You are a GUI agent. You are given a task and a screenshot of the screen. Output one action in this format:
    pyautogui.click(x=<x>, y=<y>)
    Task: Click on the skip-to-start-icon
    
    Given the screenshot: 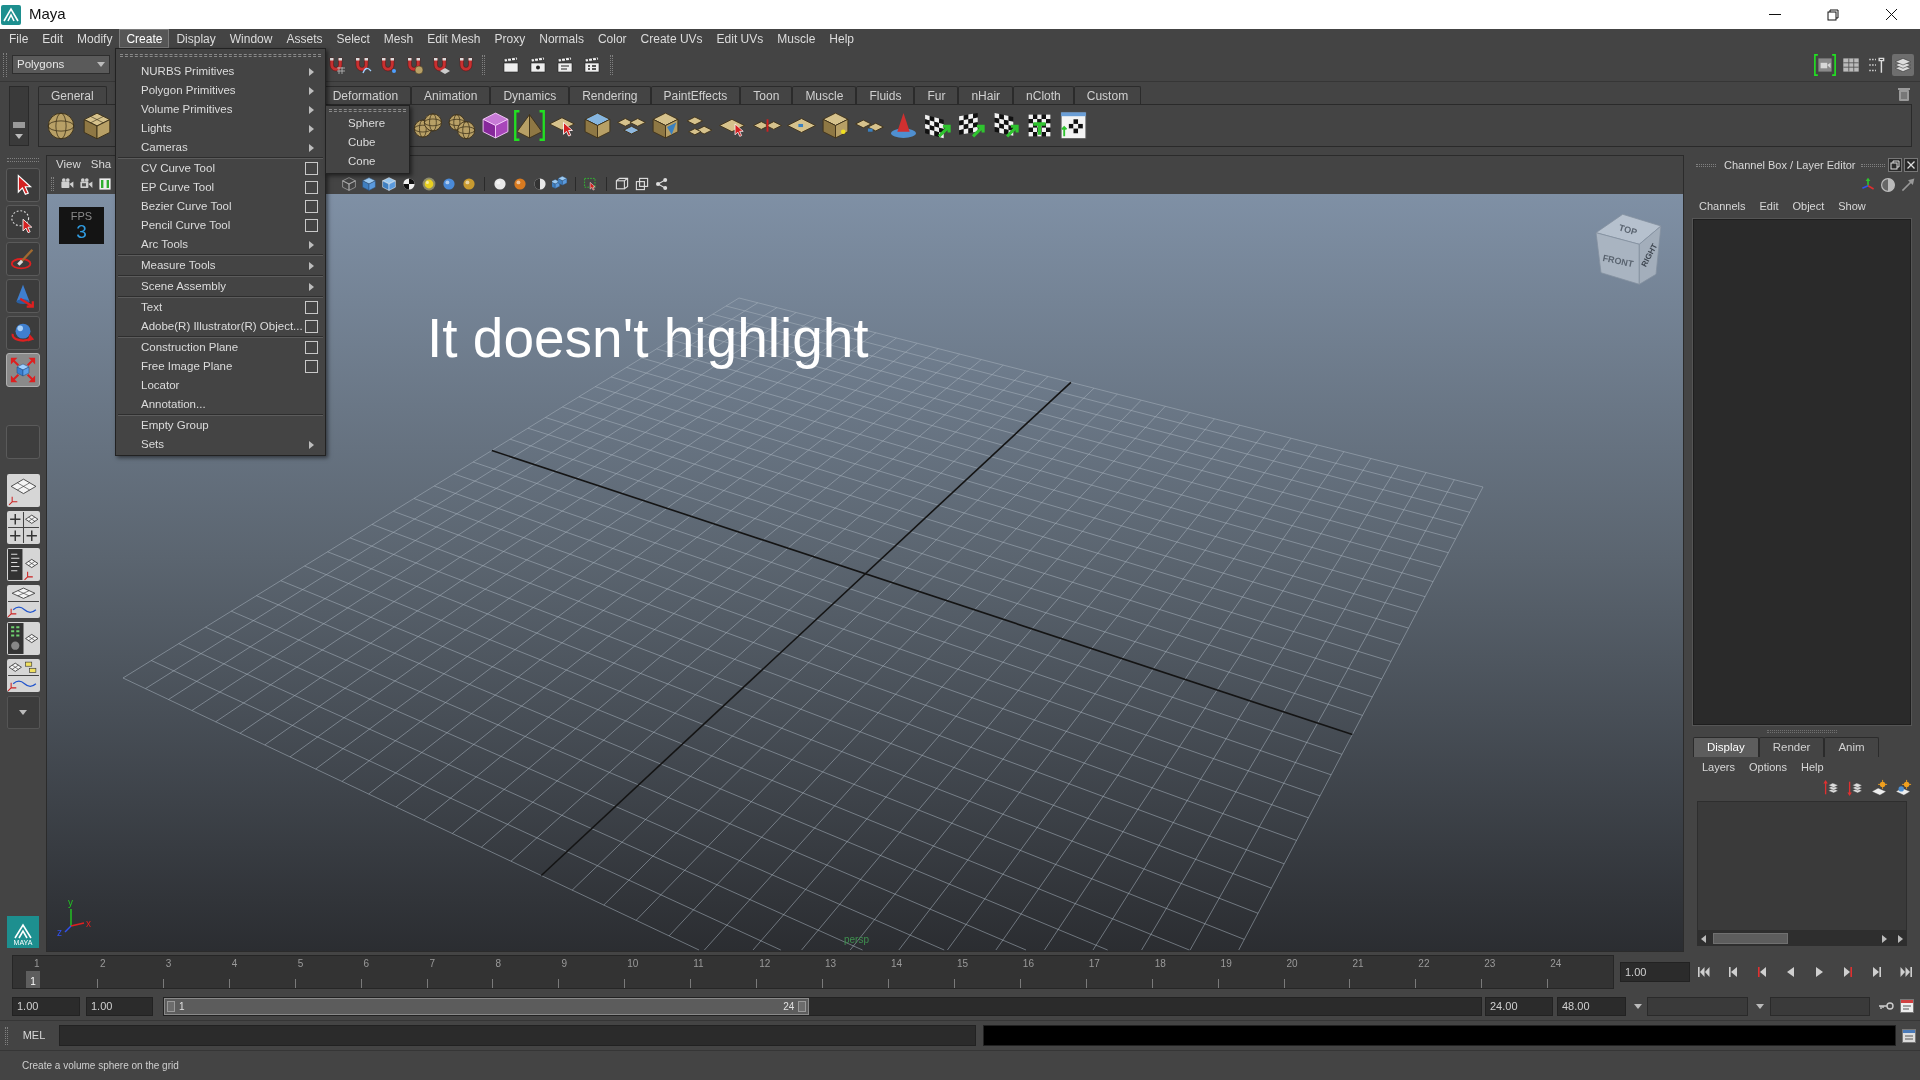 What is the action you would take?
    pyautogui.click(x=1704, y=972)
    